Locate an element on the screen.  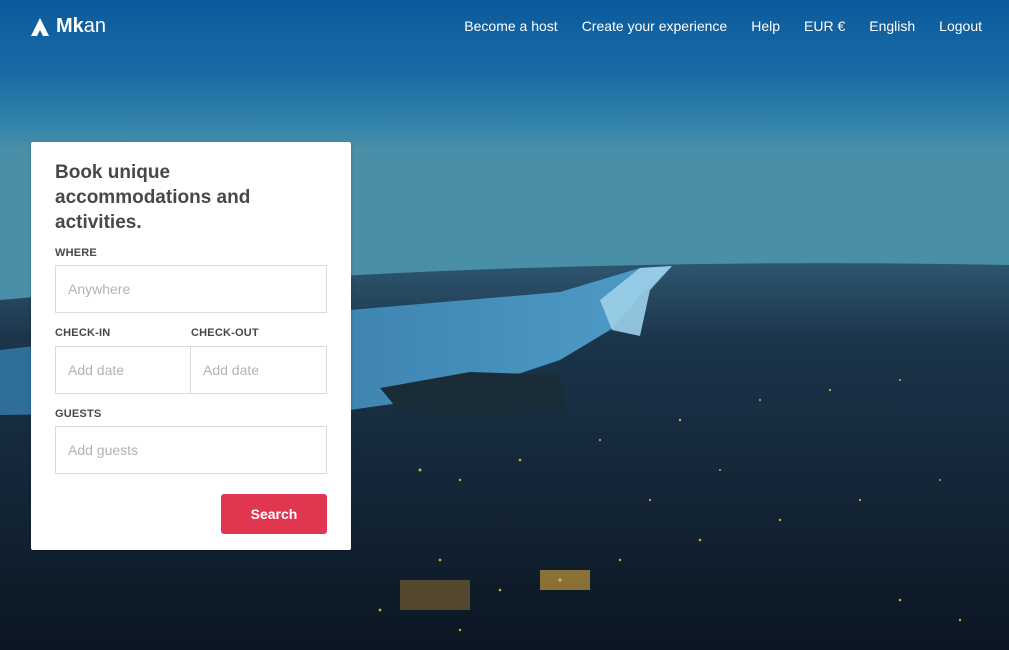
tent-logo-icon is located at coordinates (40, 26).